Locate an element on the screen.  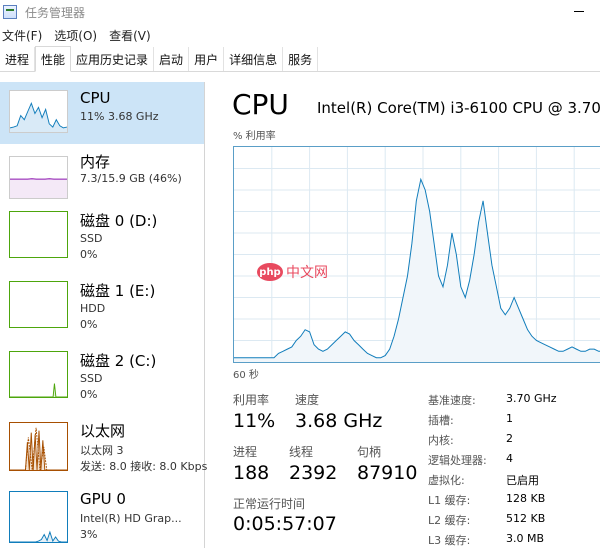
spec-logical-processors-value: 4 is located at coordinates (509, 458).